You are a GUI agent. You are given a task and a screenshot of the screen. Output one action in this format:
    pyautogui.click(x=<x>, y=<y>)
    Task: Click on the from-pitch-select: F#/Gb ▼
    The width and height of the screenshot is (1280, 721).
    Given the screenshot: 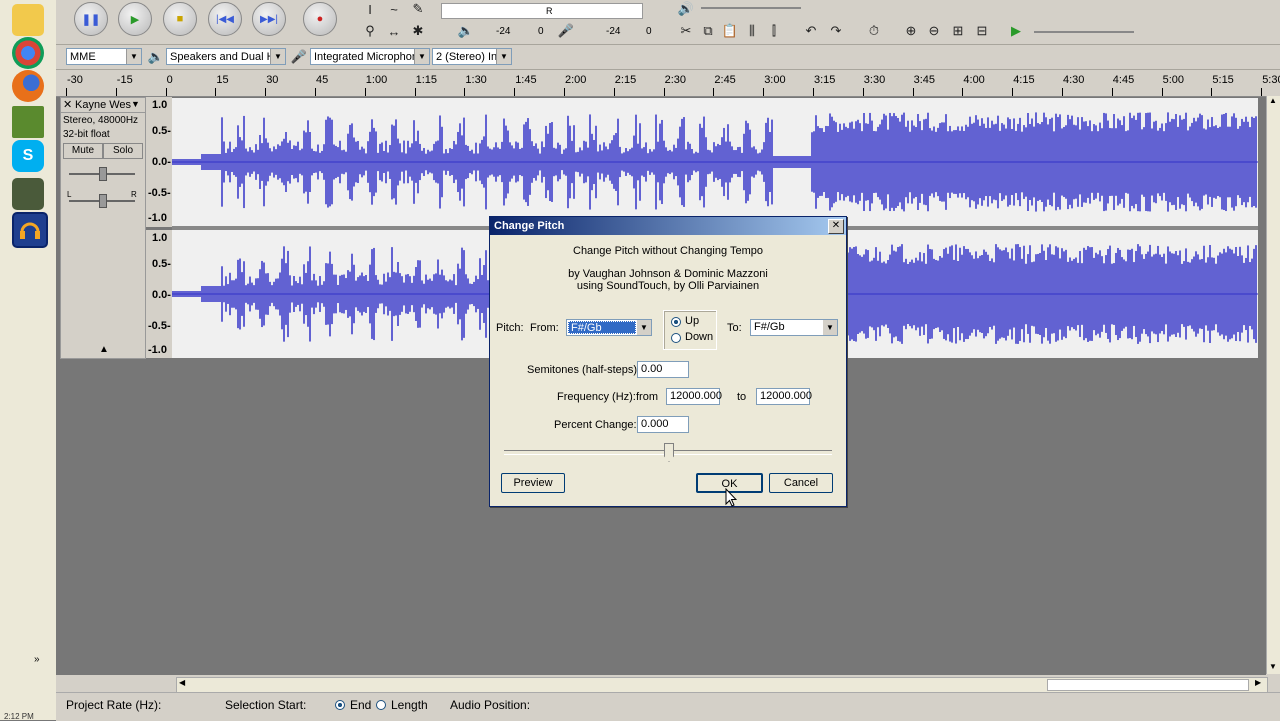 What is the action you would take?
    pyautogui.click(x=609, y=327)
    